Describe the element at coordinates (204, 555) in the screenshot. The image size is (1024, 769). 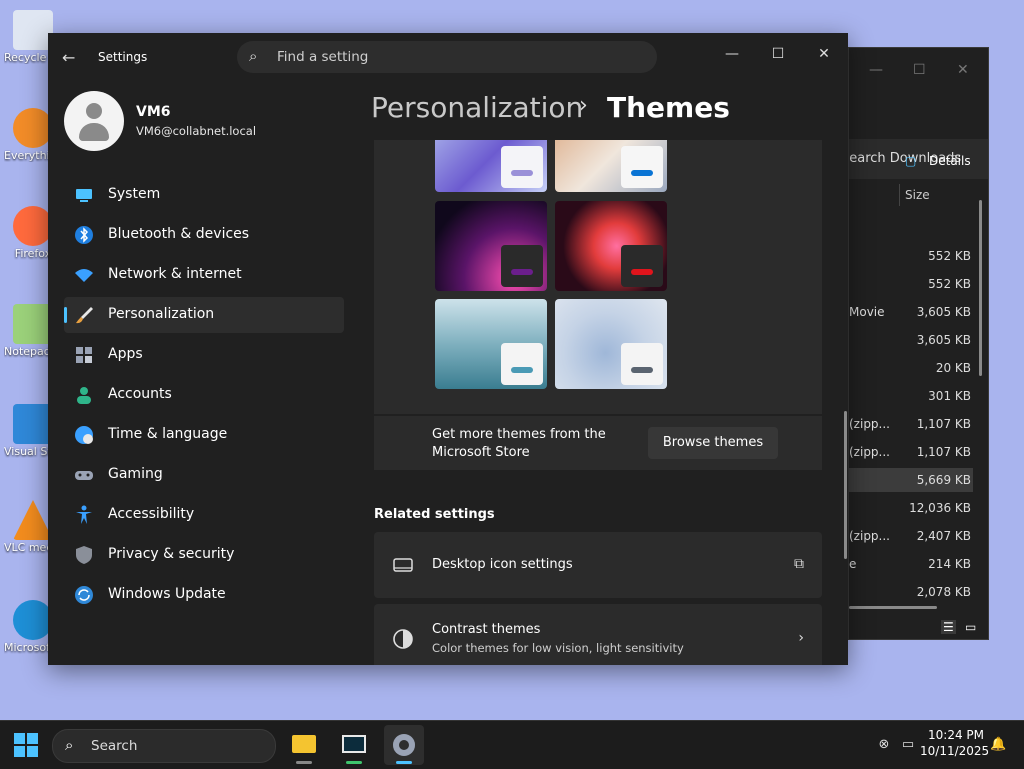
I see `nav-item-privacy: Privacy & security` at that location.